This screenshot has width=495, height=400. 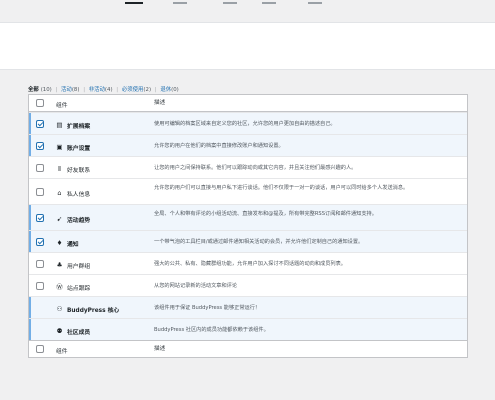 What do you see at coordinates (160, 103) in the screenshot?
I see `column-header-description: 描述` at bounding box center [160, 103].